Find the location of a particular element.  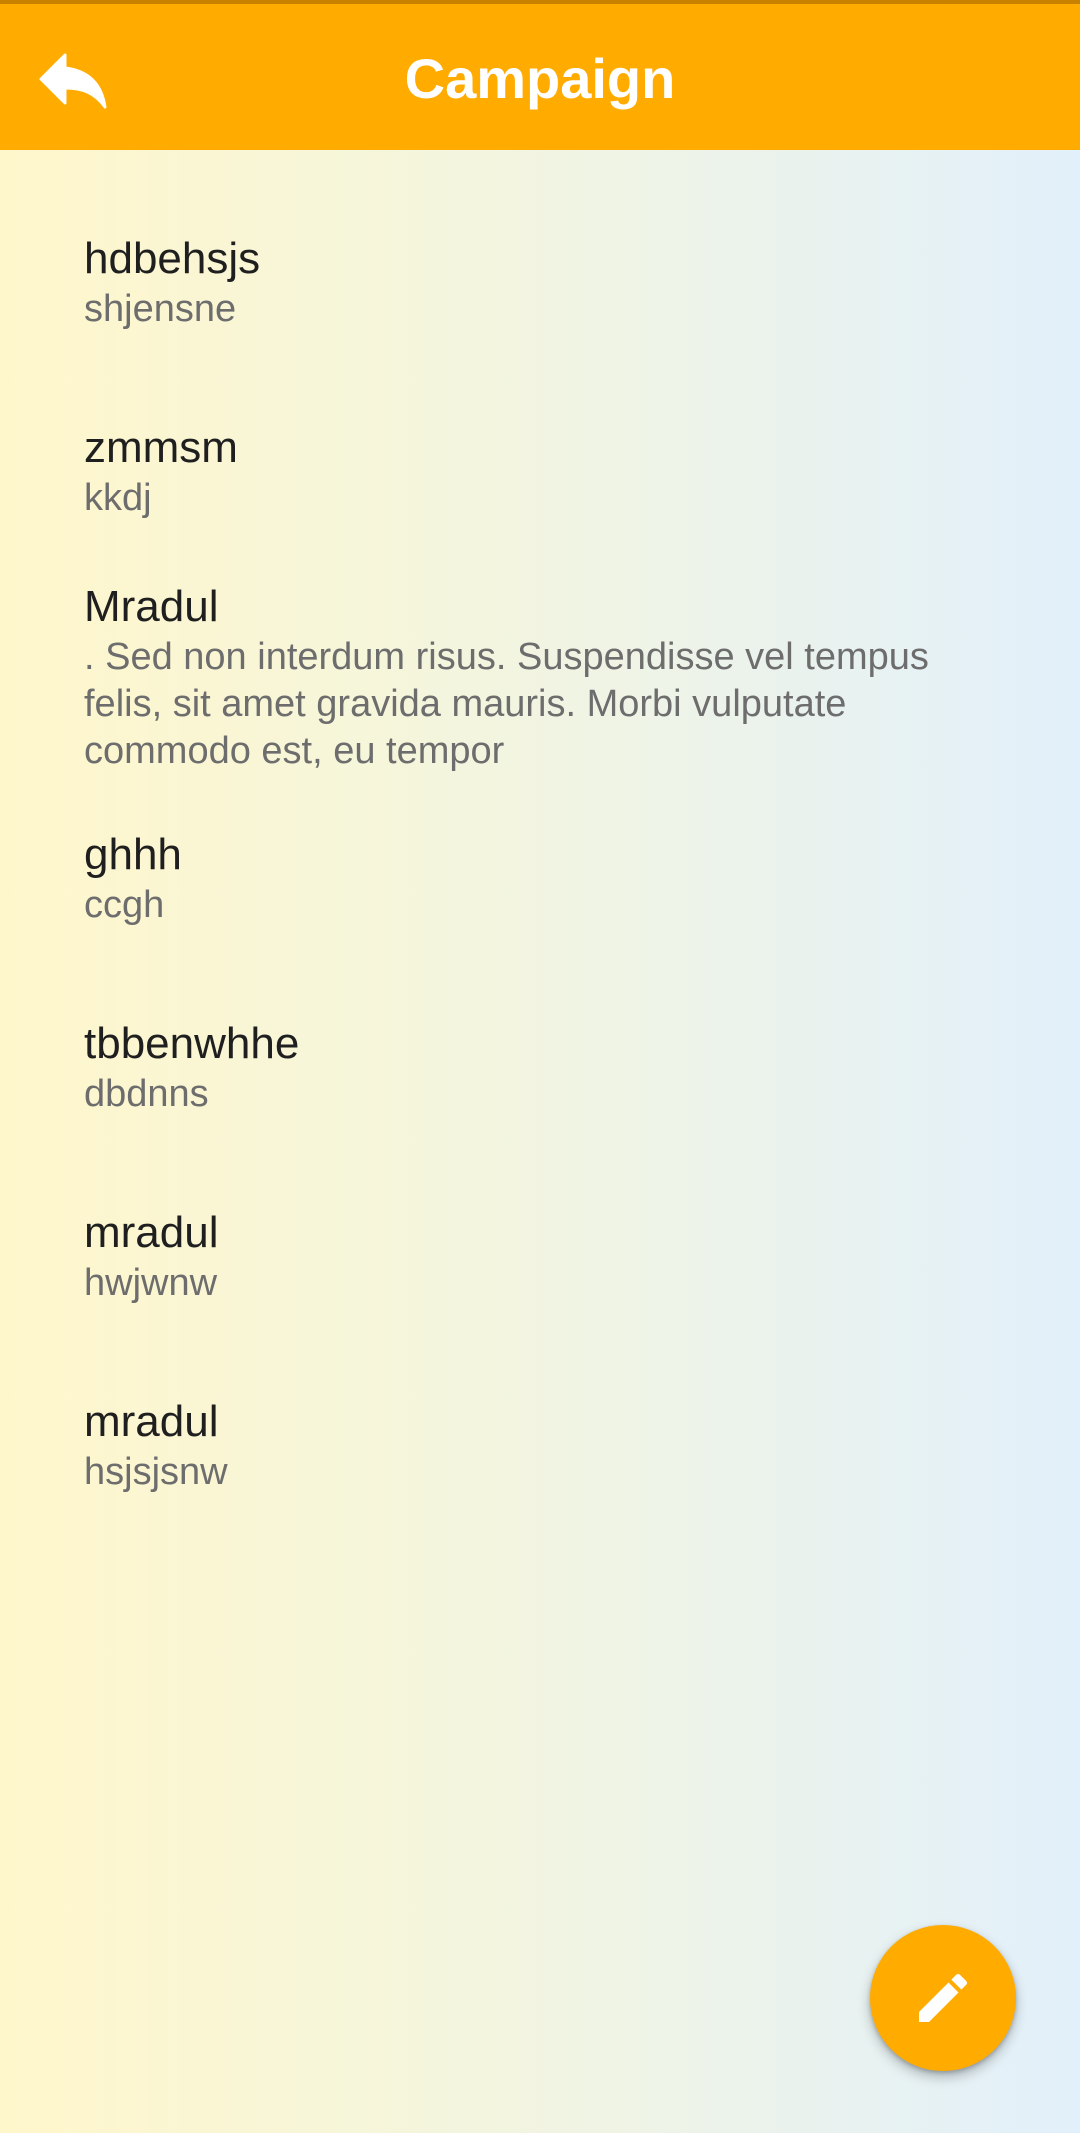

back-button is located at coordinates (73, 81).